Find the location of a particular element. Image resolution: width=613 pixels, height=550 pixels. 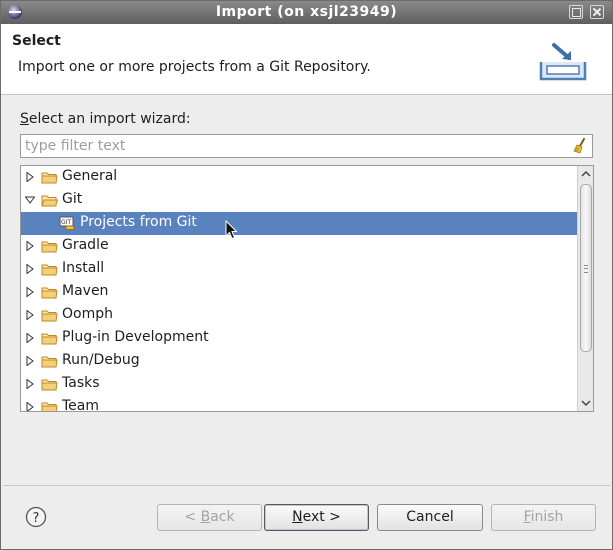

tree-item-maven: Maven is located at coordinates (299, 292).